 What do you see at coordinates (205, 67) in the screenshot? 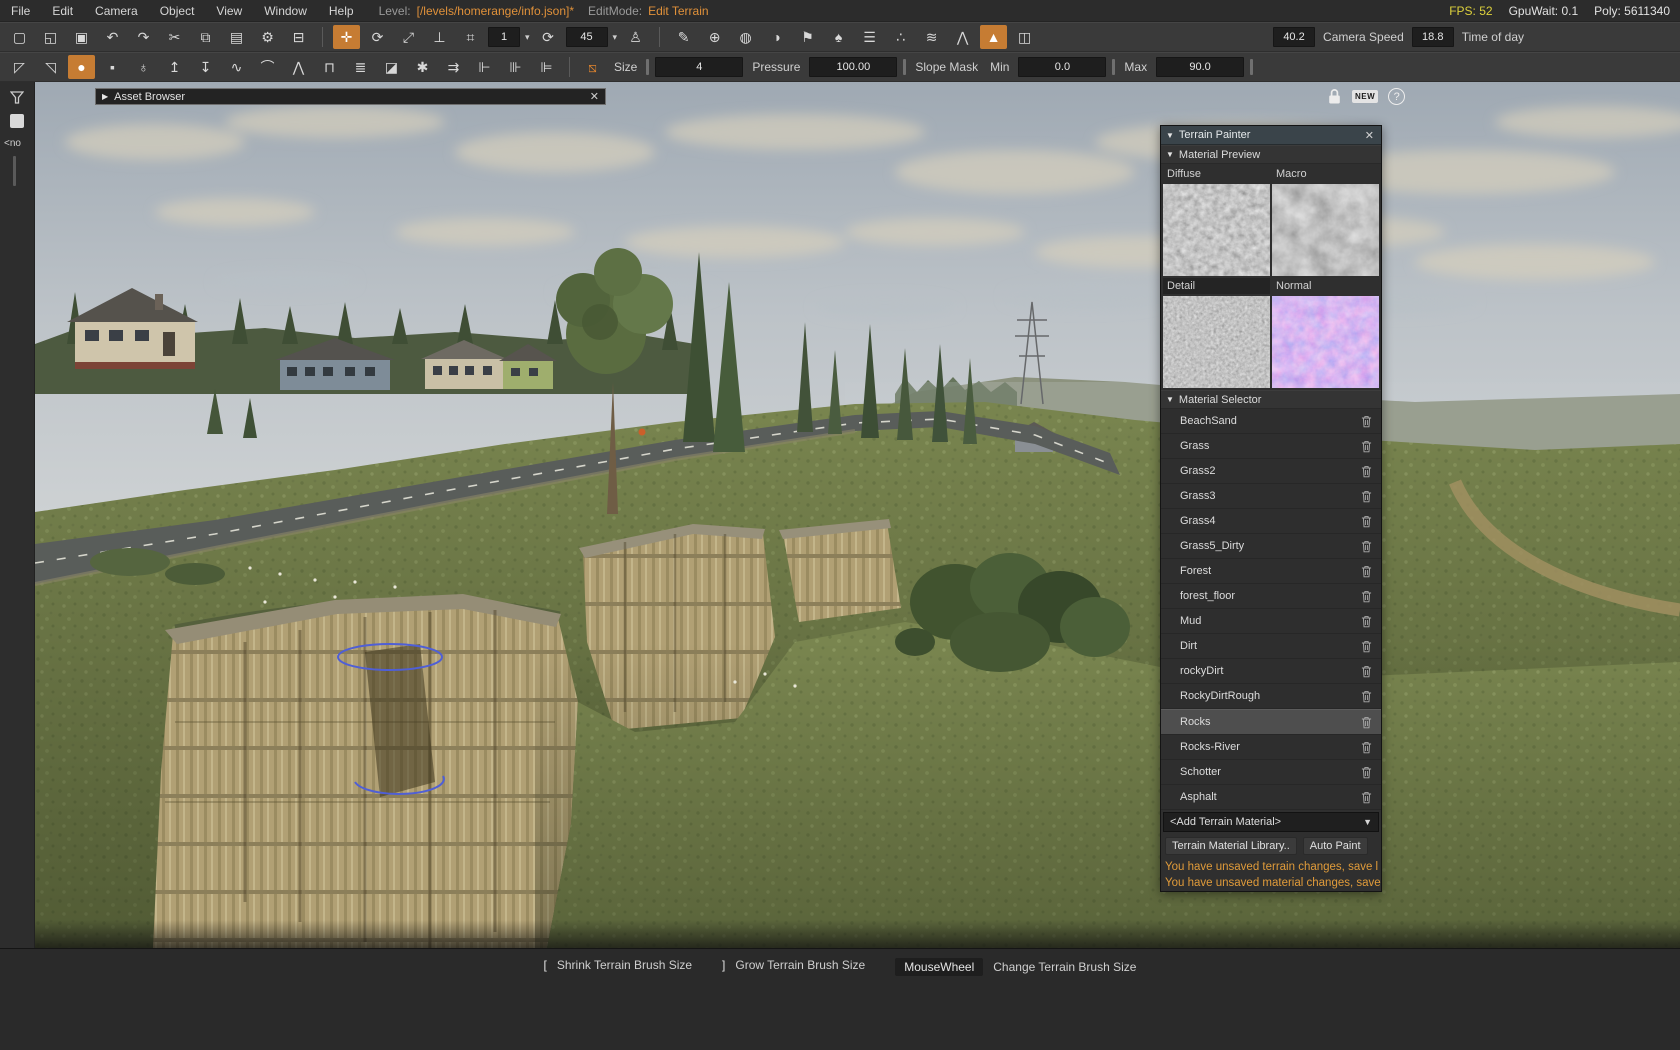
I see `lower-height-icon: ↧` at bounding box center [205, 67].